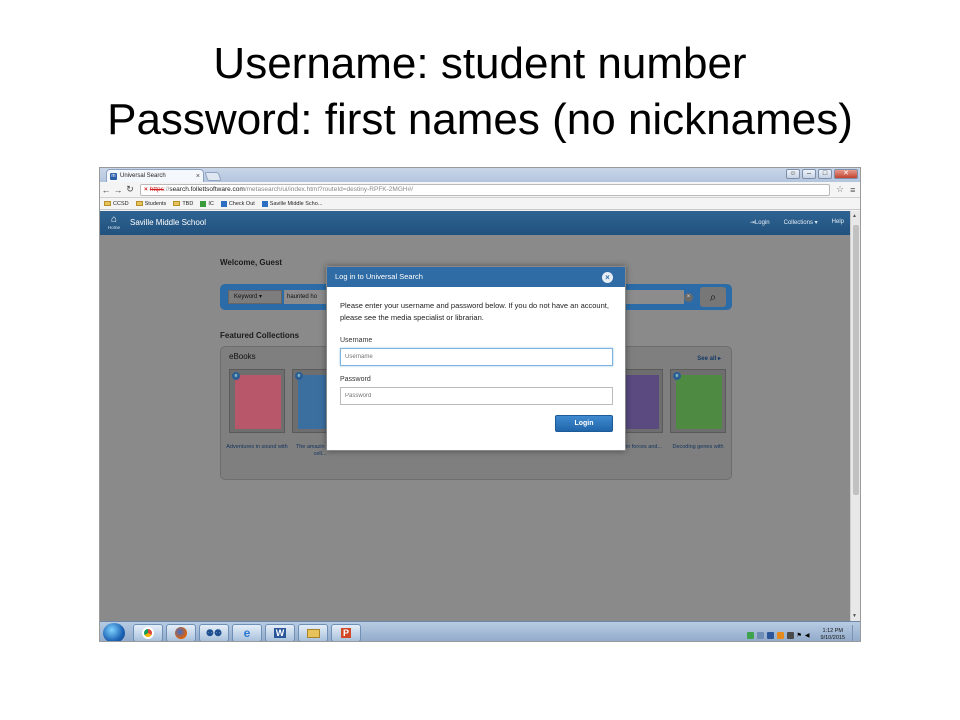  What do you see at coordinates (355, 379) in the screenshot?
I see `password-label: Password` at bounding box center [355, 379].